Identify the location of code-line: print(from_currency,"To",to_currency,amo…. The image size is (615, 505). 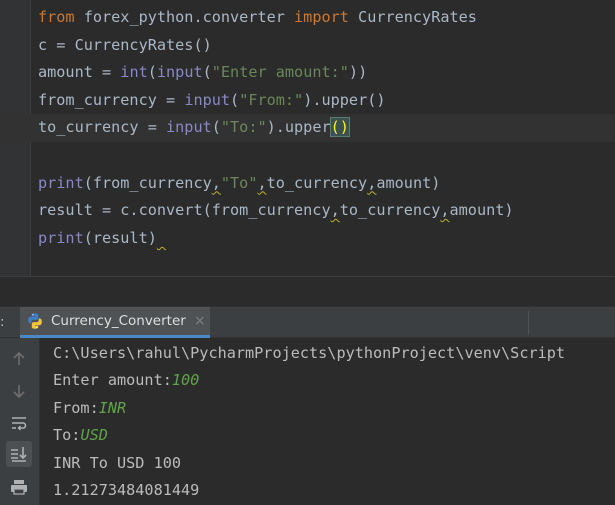
(326, 184).